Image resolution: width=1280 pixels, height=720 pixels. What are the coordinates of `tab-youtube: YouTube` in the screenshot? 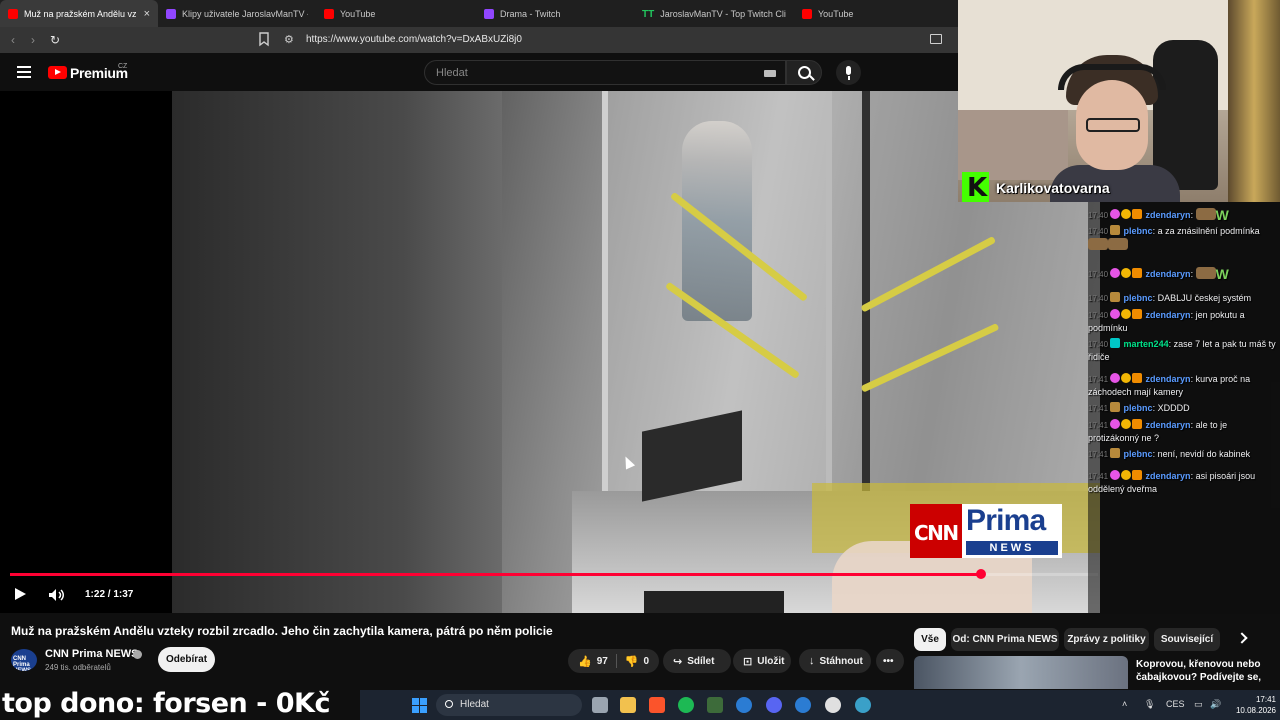 It's located at (396, 13).